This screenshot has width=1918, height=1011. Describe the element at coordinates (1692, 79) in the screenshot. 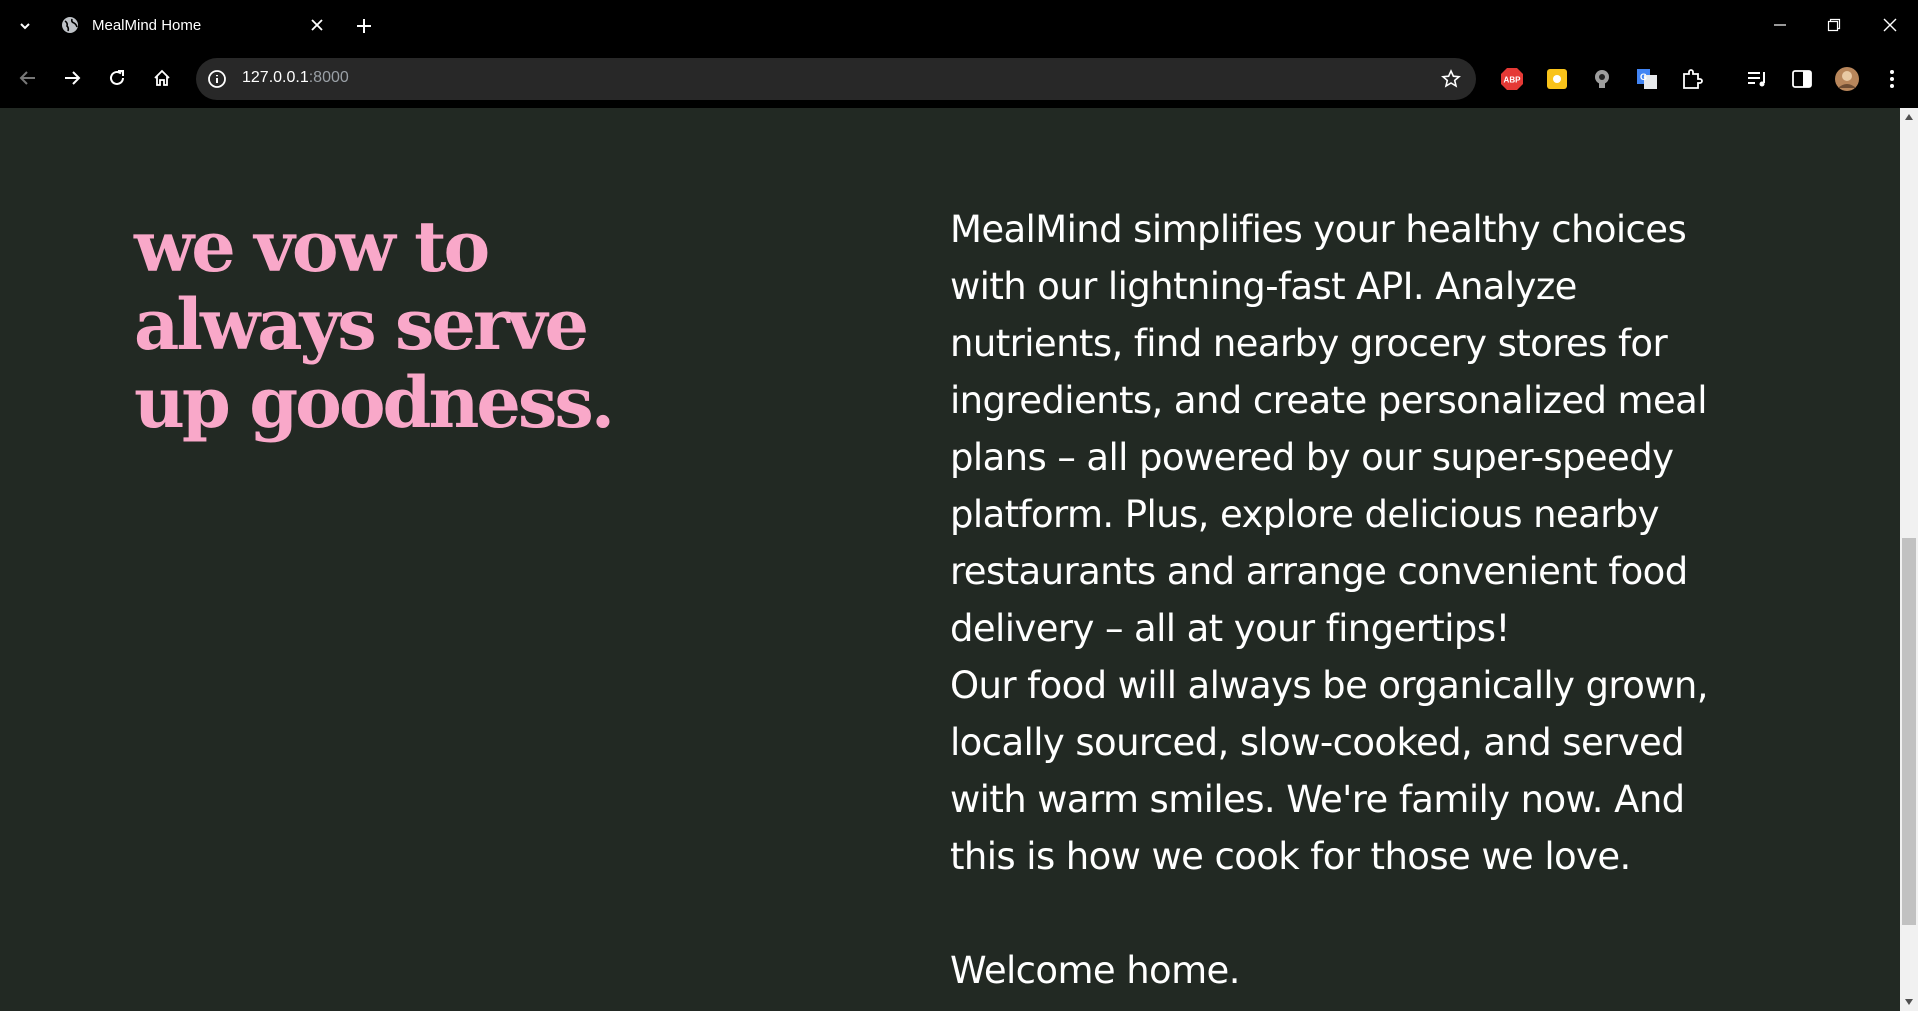

I see `puzzle-icon` at that location.